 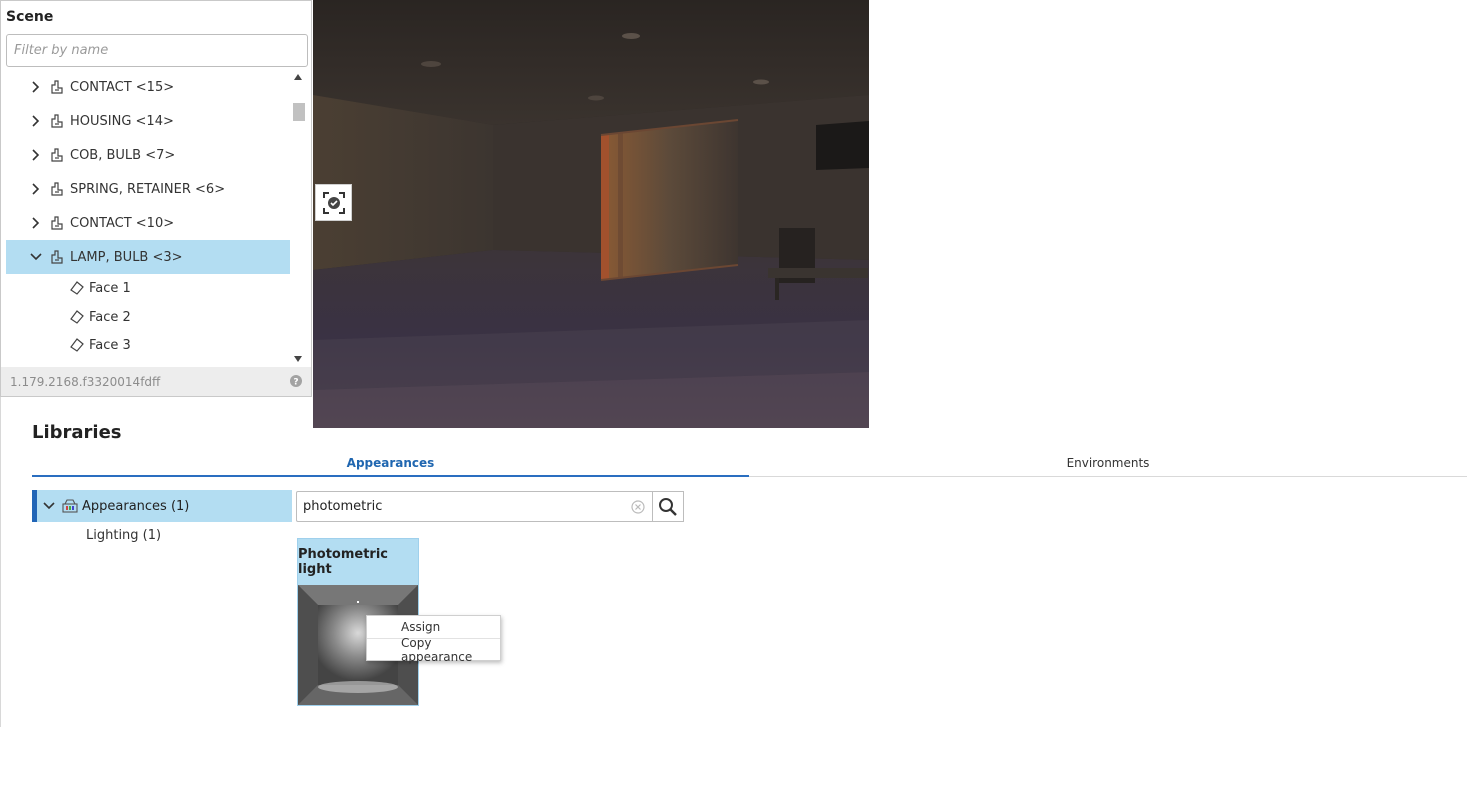 I want to click on tree-item-face-1: Face 1, so click(x=148, y=288).